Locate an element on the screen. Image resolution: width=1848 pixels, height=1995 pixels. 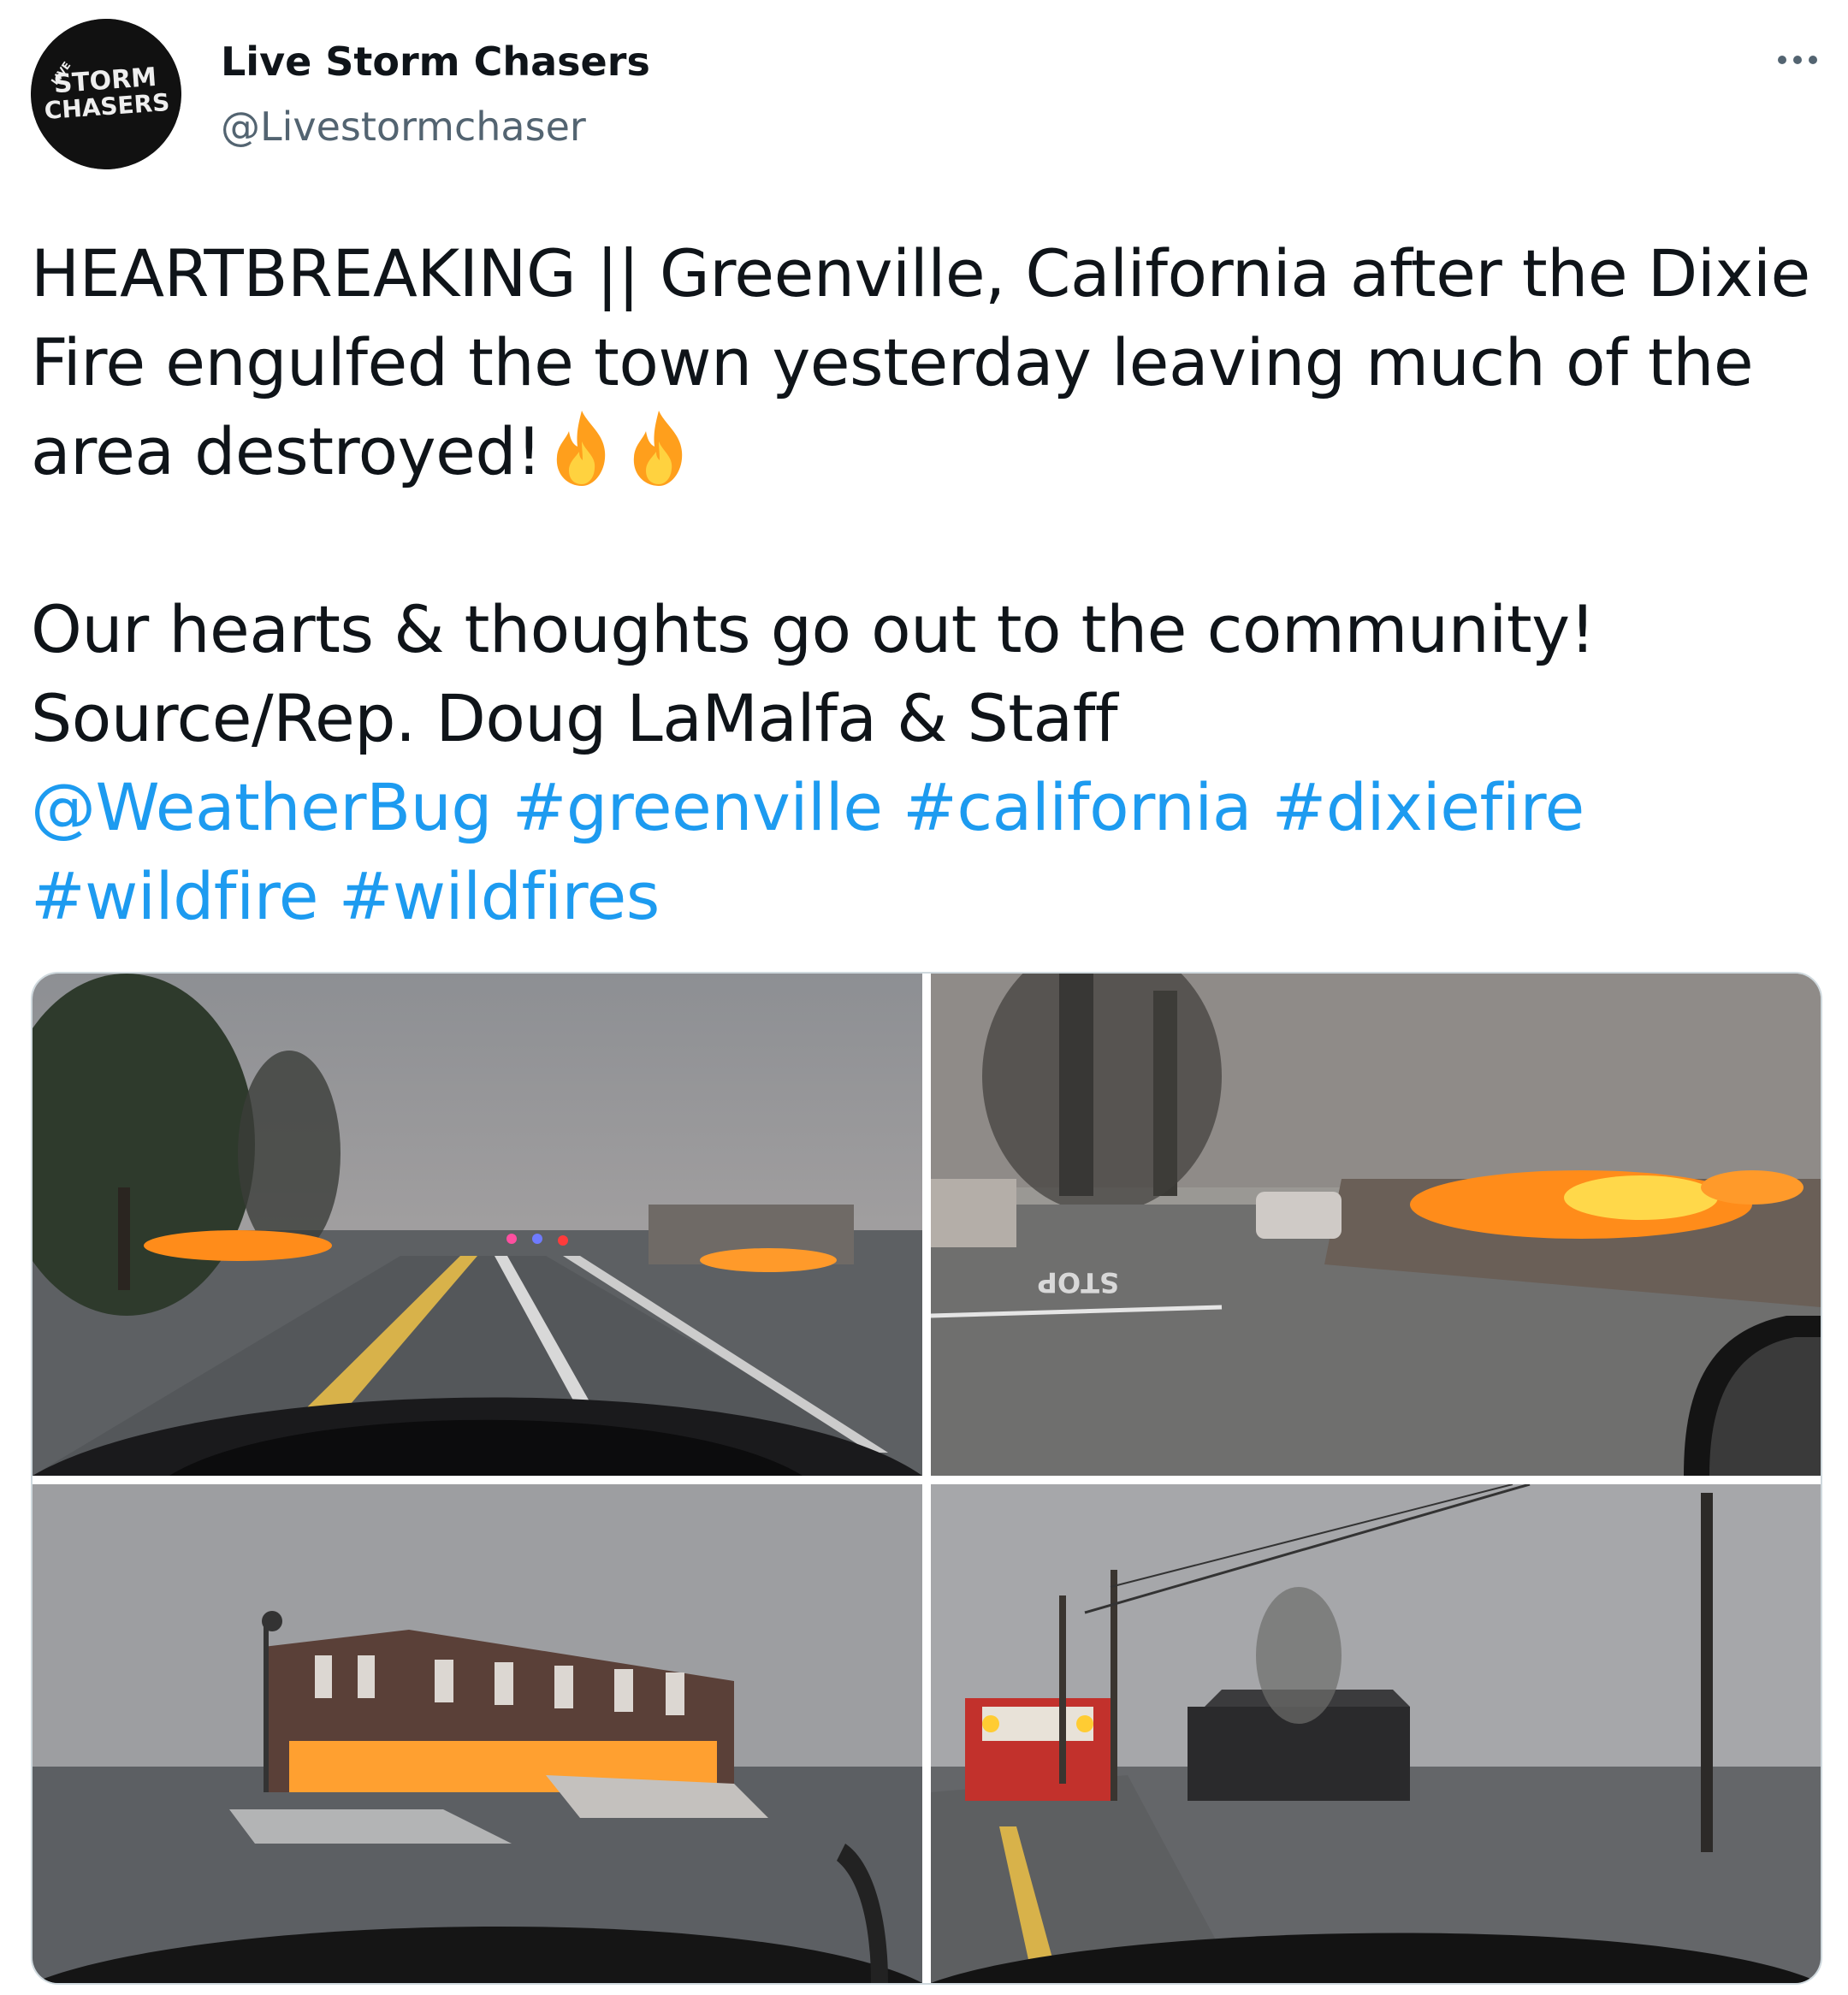
more-dots-icon is located at coordinates (1782, 60).